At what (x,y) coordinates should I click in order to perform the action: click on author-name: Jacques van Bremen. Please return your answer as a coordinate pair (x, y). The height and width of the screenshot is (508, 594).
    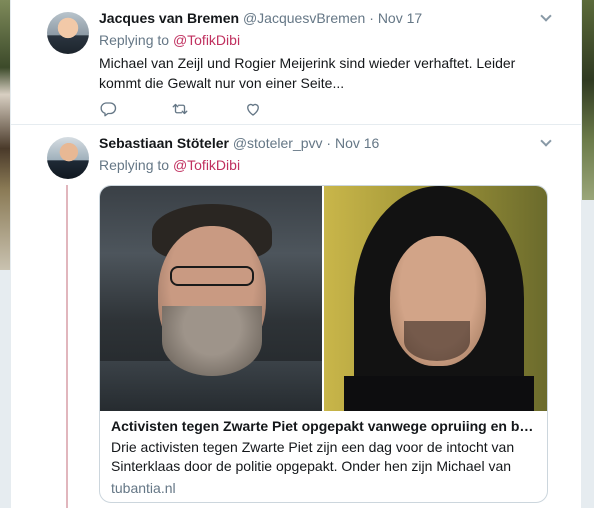
    Looking at the image, I should click on (169, 18).